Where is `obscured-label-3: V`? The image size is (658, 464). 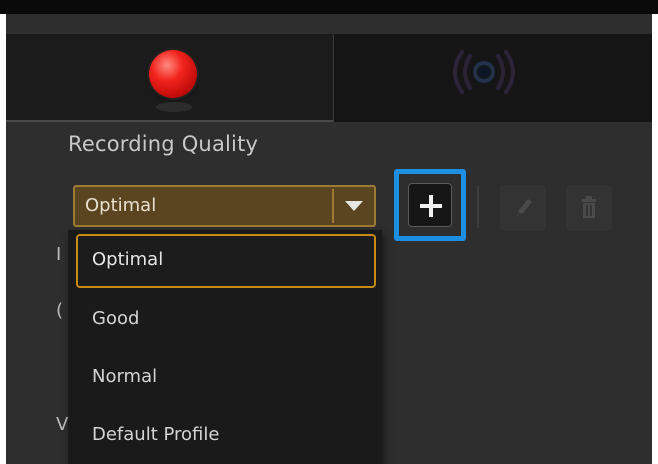
obscured-label-3: V is located at coordinates (62, 424).